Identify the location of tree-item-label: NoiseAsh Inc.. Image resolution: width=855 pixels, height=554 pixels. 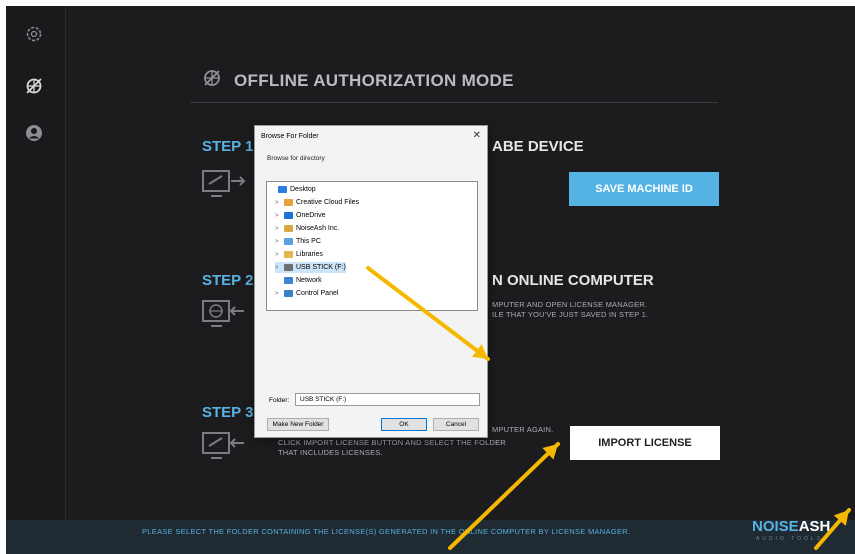
(318, 228).